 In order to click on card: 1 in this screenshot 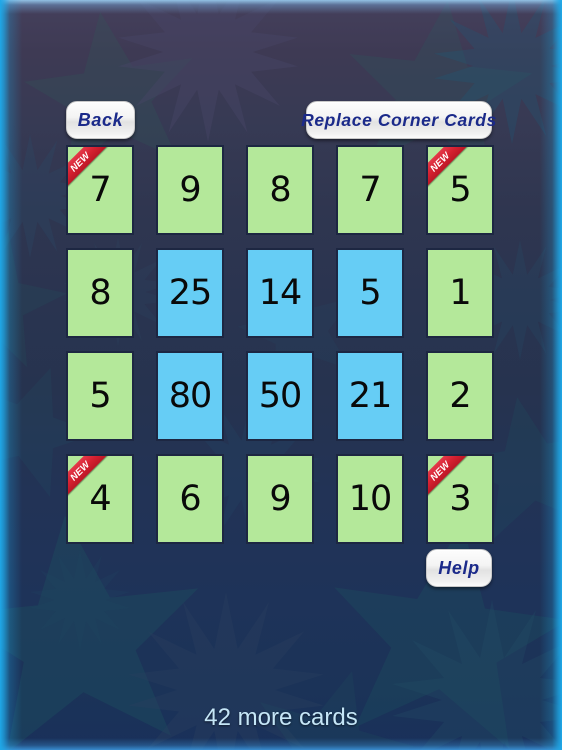, I will do `click(460, 293)`.